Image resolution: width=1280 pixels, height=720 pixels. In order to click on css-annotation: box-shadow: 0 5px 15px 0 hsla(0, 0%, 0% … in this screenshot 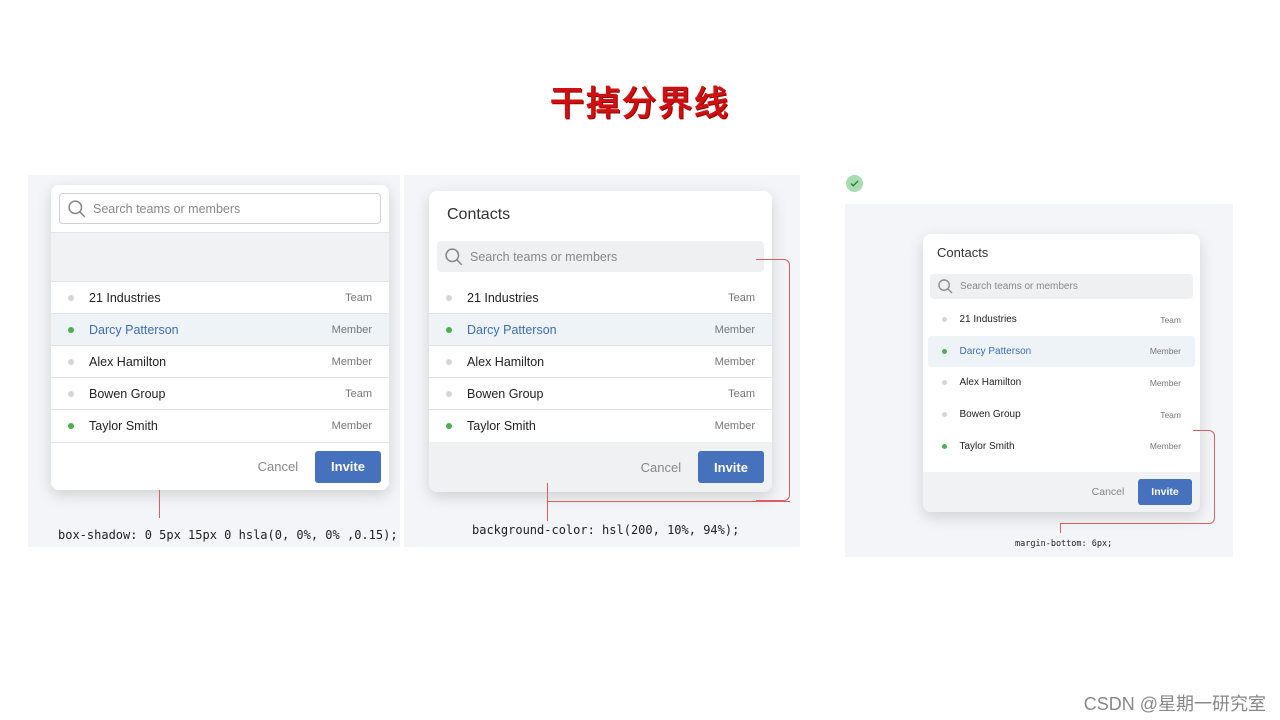, I will do `click(228, 535)`.